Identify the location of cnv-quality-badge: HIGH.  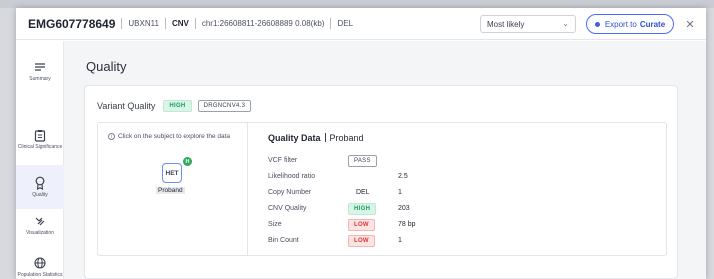
(362, 209).